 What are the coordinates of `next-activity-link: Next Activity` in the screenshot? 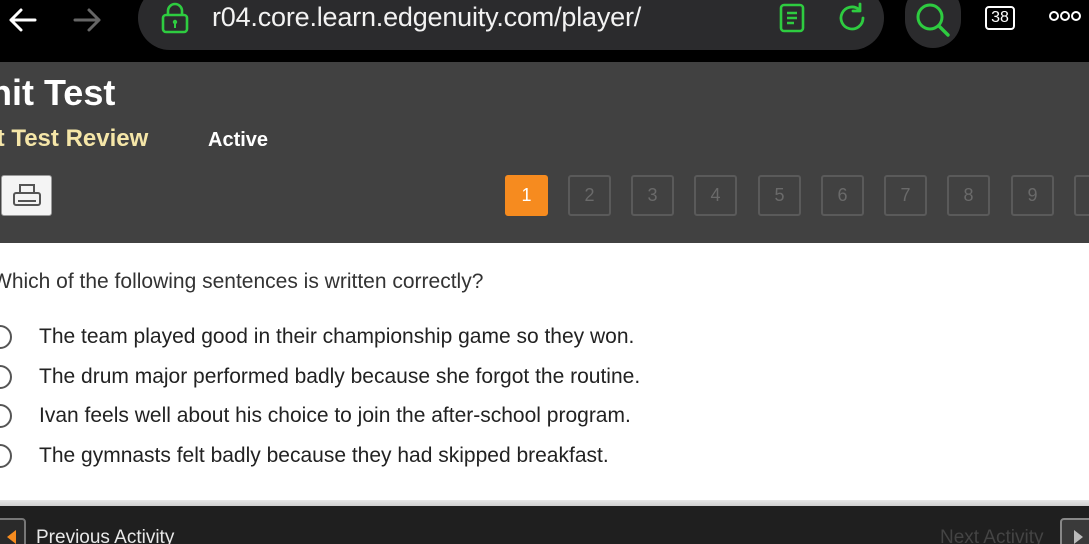 It's located at (991, 535).